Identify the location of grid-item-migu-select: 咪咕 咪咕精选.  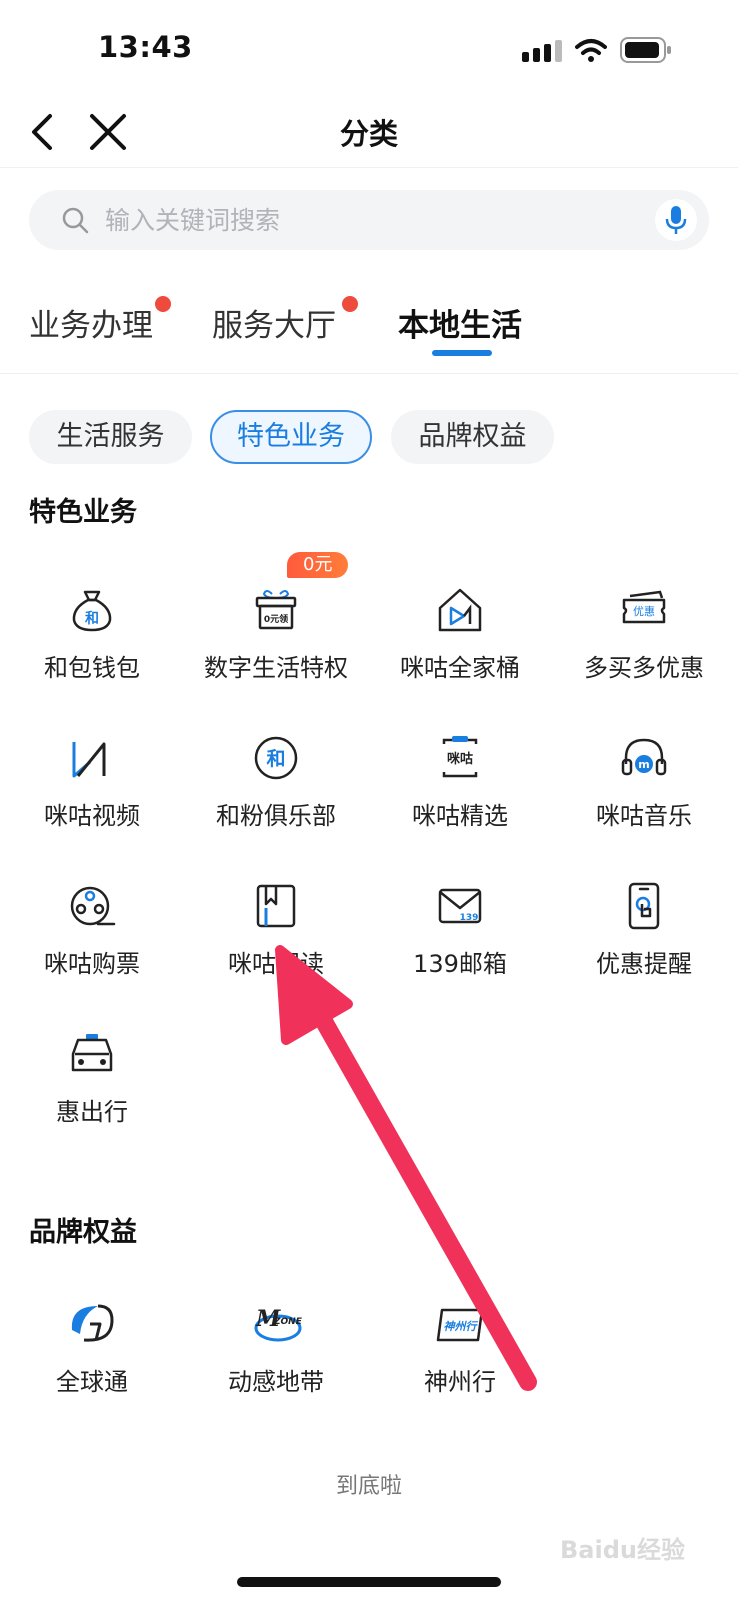
(460, 794).